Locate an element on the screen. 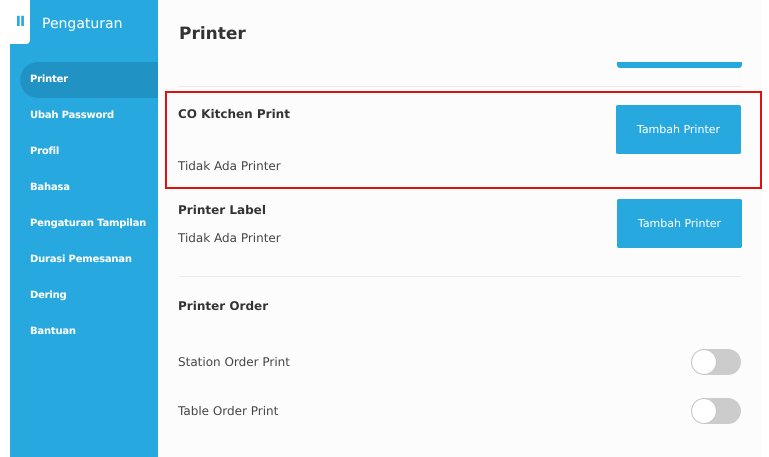  section-title: Printer Order is located at coordinates (224, 306).